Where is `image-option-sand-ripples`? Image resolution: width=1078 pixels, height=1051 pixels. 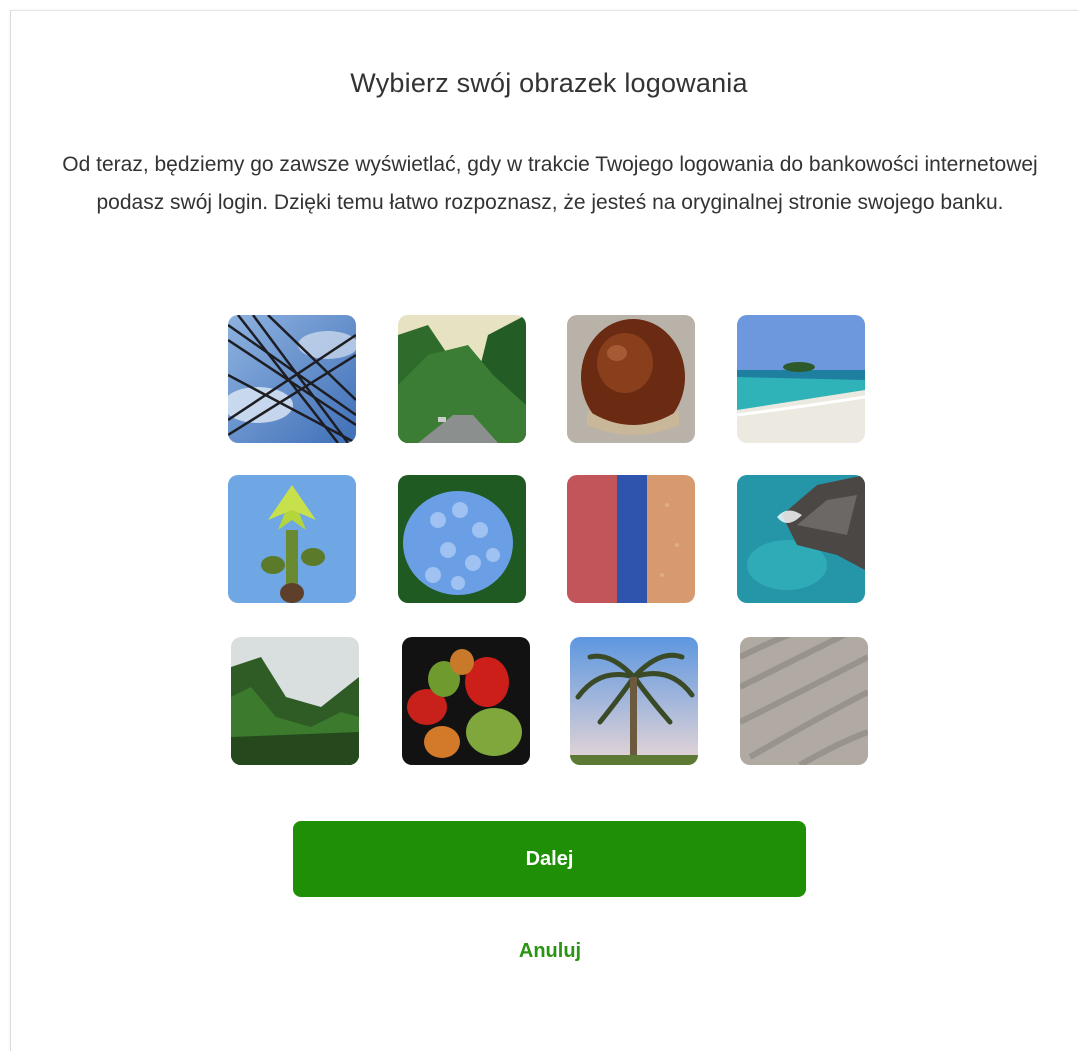 image-option-sand-ripples is located at coordinates (804, 701).